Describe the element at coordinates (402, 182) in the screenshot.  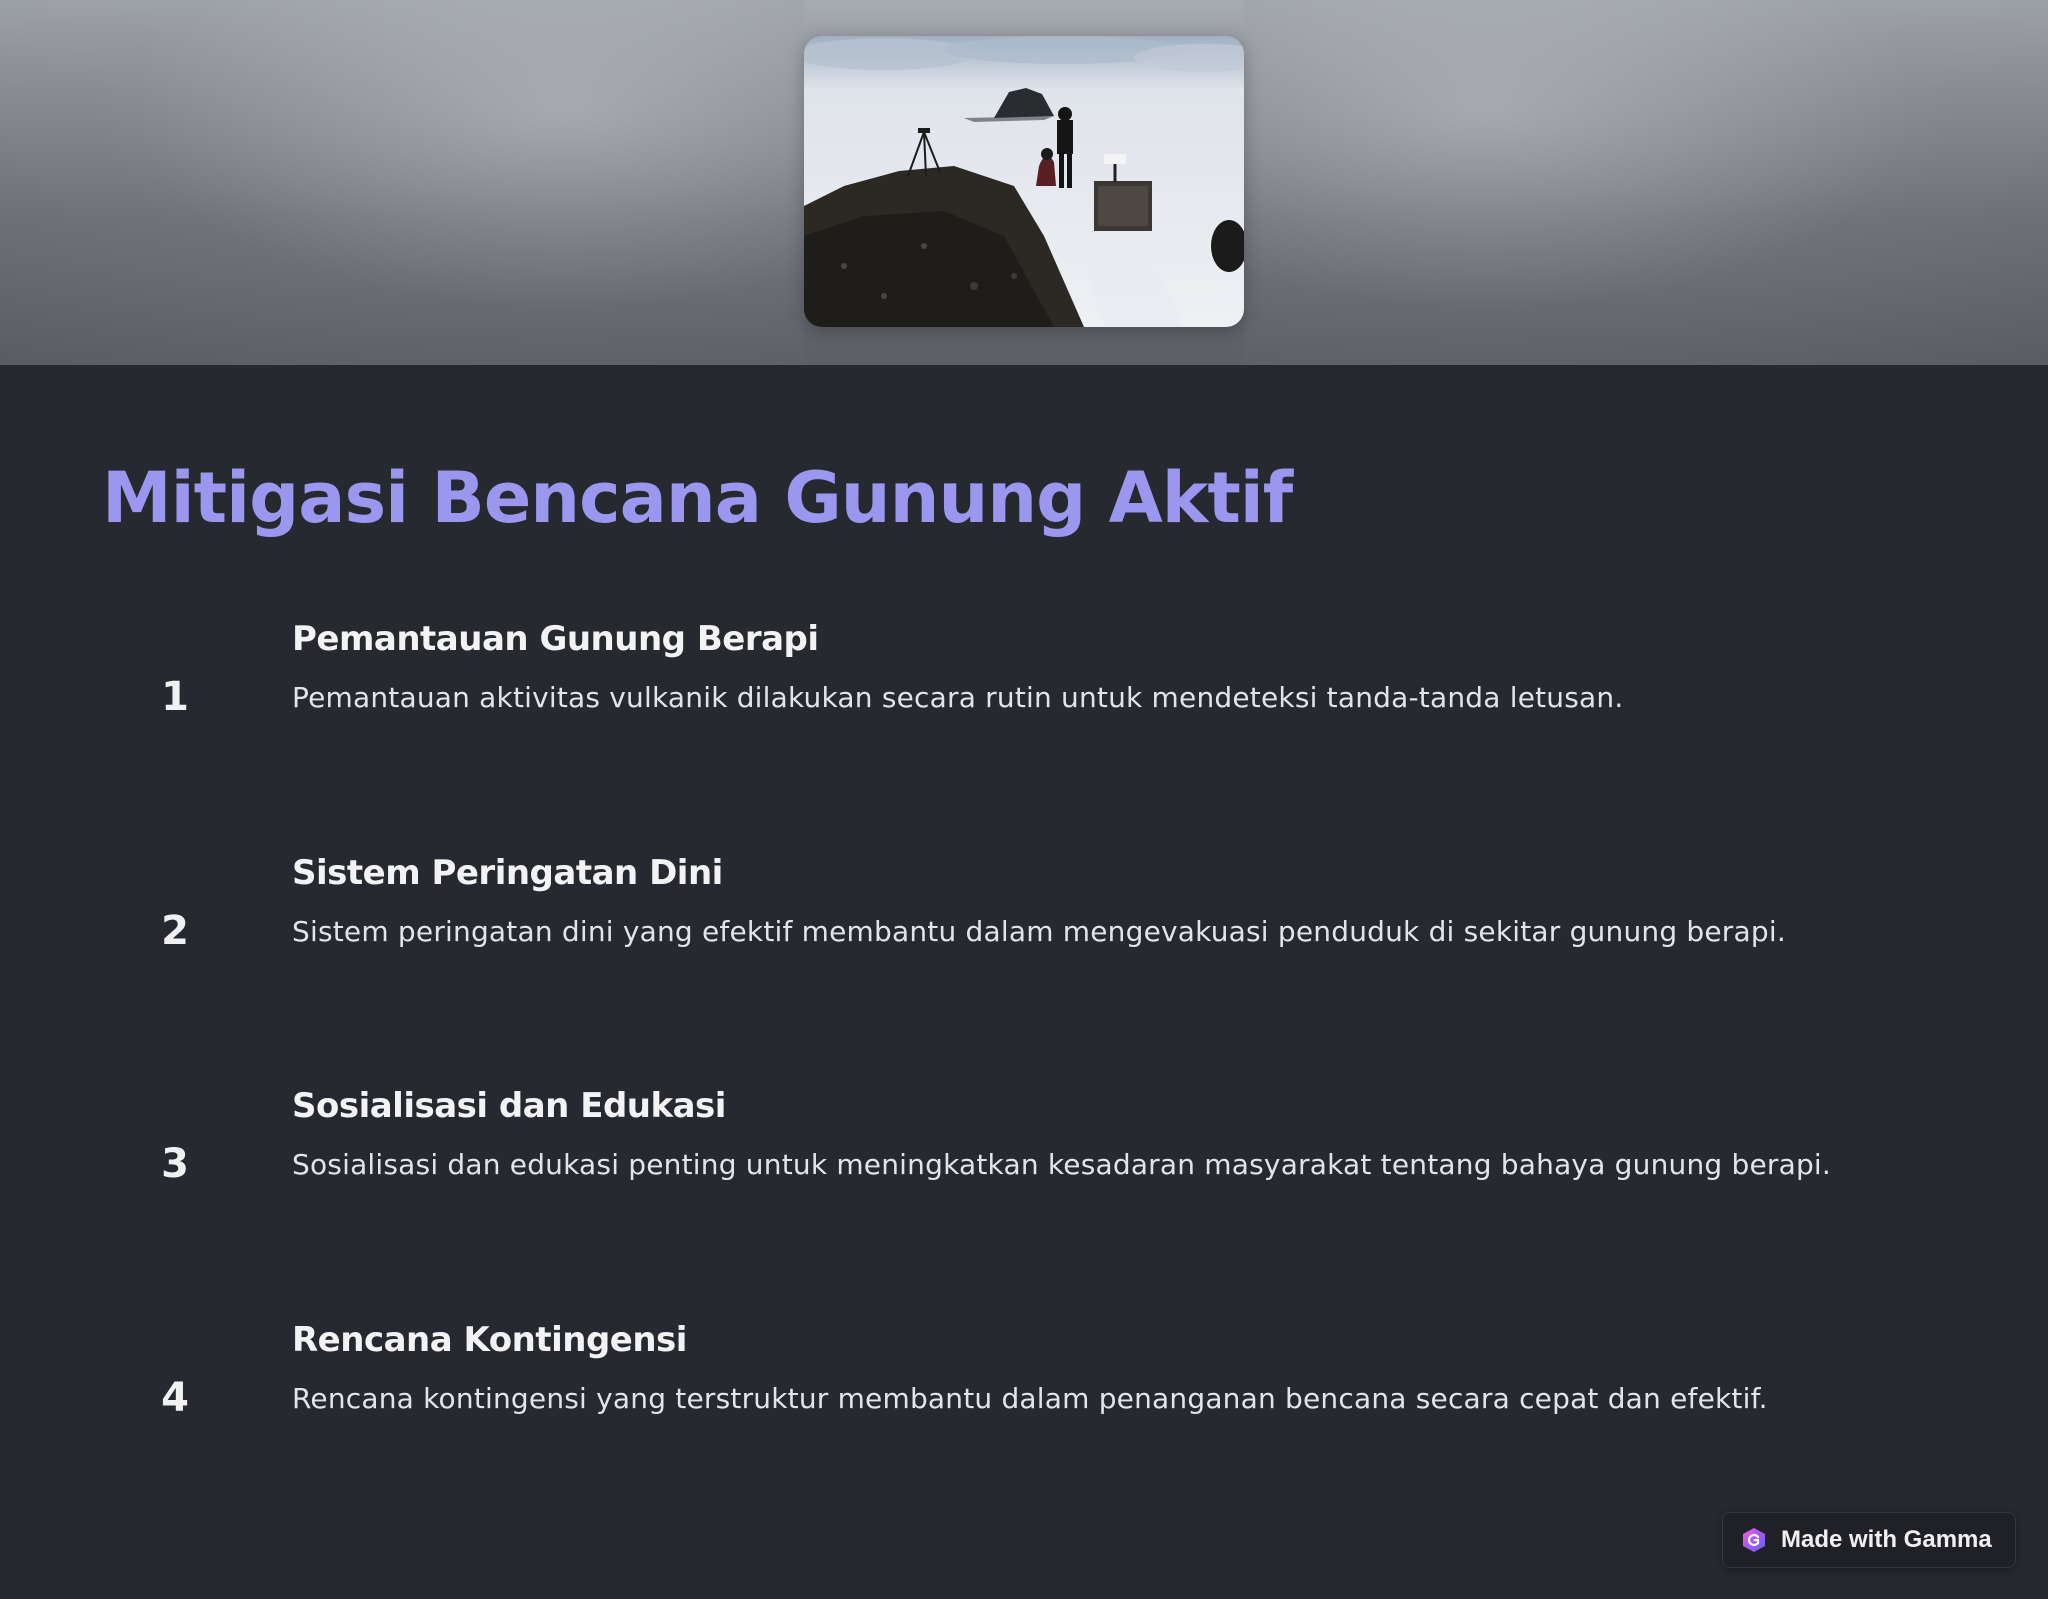
I see `hero-backdrop-left` at that location.